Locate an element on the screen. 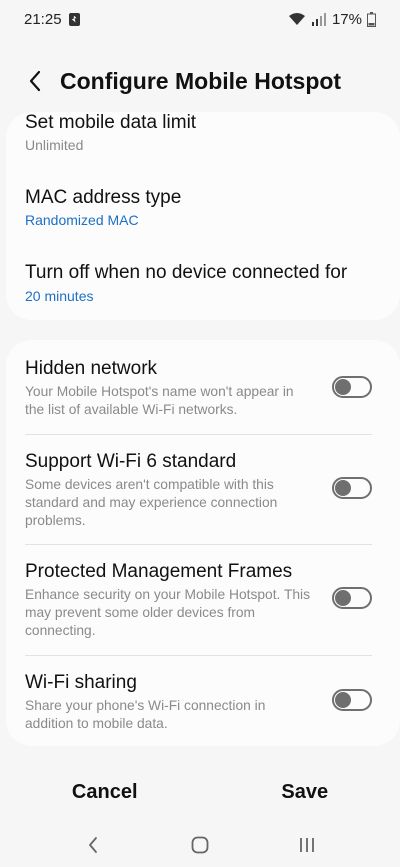 The height and width of the screenshot is (867, 400). pmf-toggle is located at coordinates (352, 598).